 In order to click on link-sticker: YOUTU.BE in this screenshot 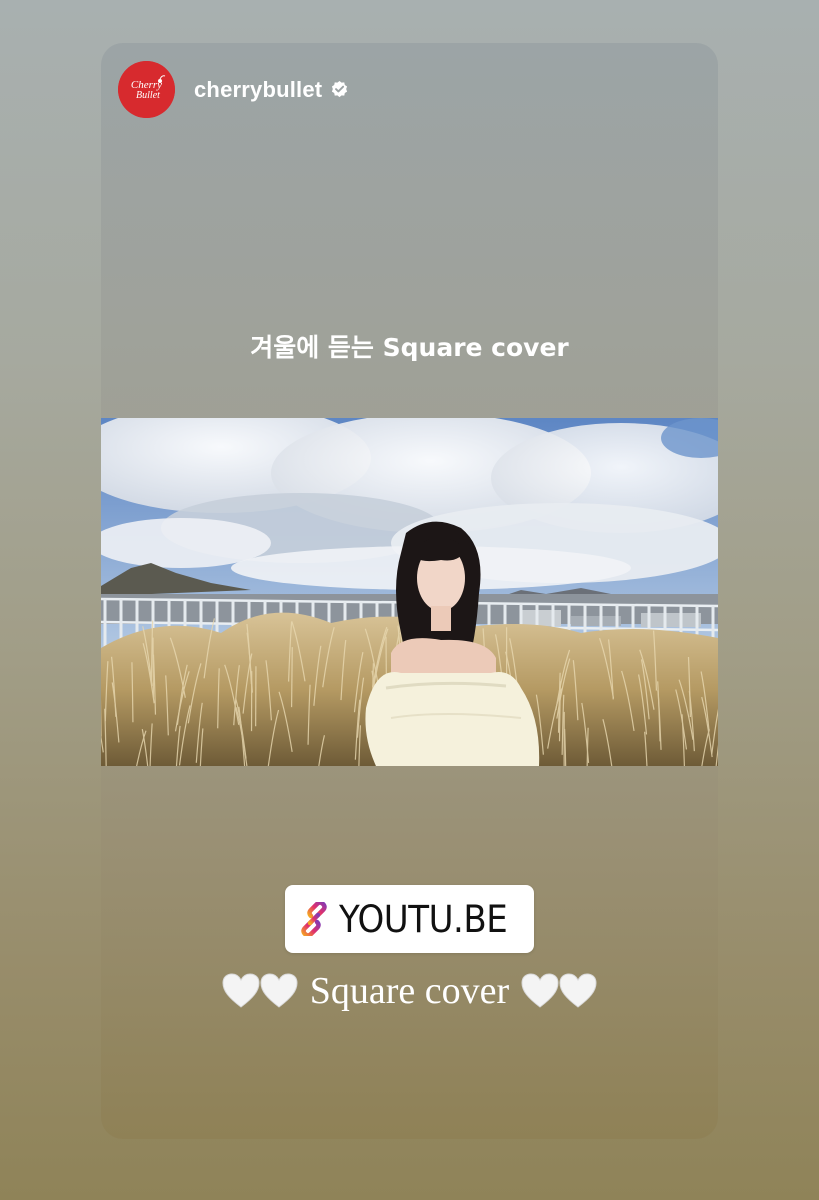, I will do `click(409, 919)`.